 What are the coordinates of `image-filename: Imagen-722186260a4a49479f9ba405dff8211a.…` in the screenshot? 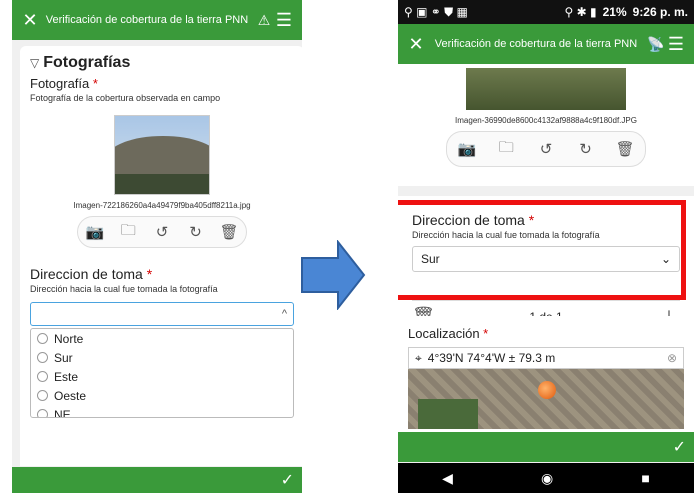 It's located at (162, 205).